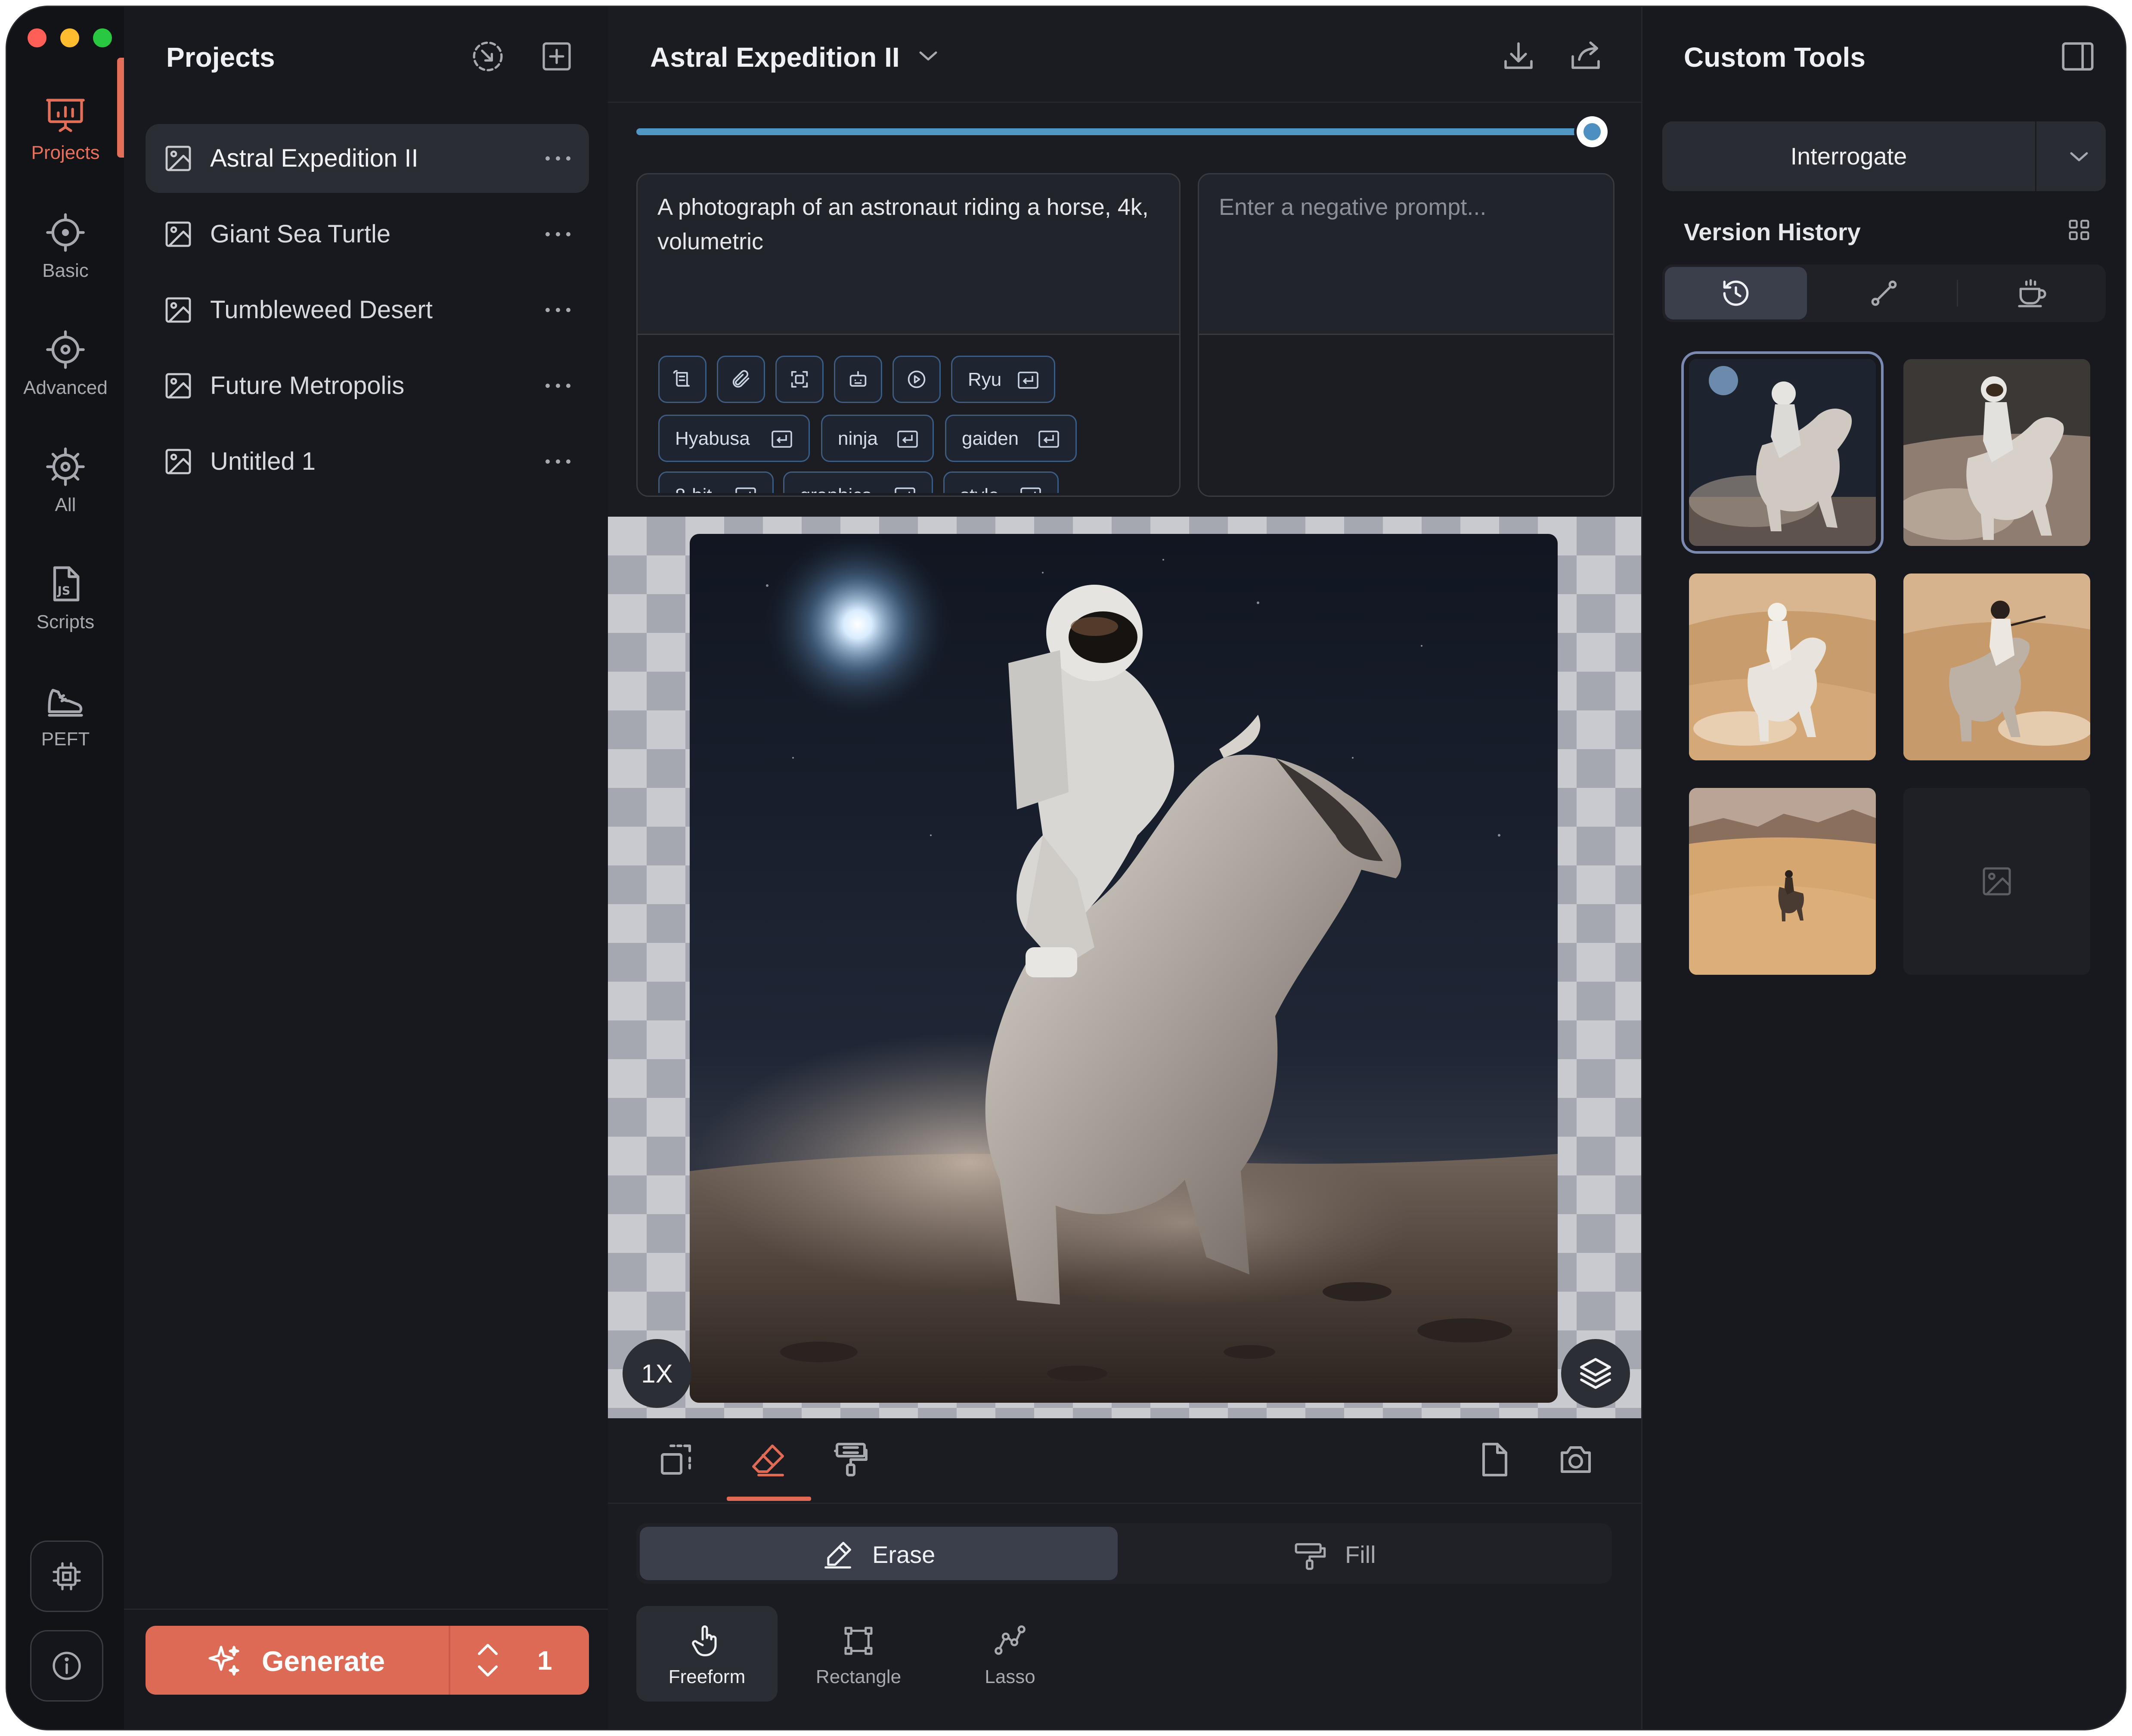  Describe the element at coordinates (799, 380) in the screenshot. I see `chip-focus-button` at that location.